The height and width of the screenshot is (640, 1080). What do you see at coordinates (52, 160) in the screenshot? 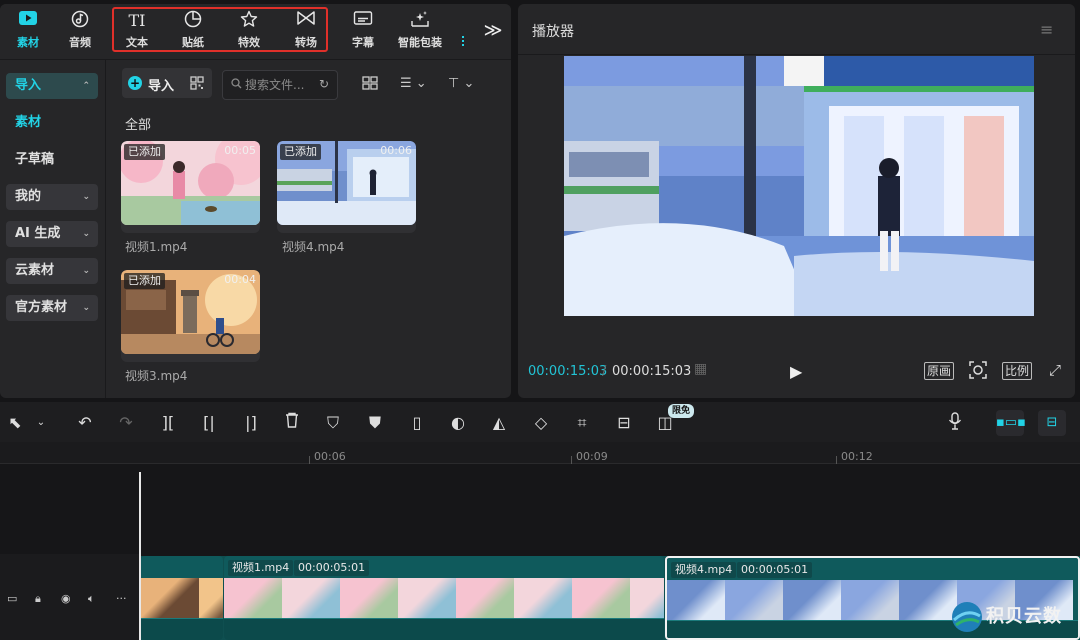
I see `sidebar-item-sub-draft: 子草稿` at bounding box center [52, 160].